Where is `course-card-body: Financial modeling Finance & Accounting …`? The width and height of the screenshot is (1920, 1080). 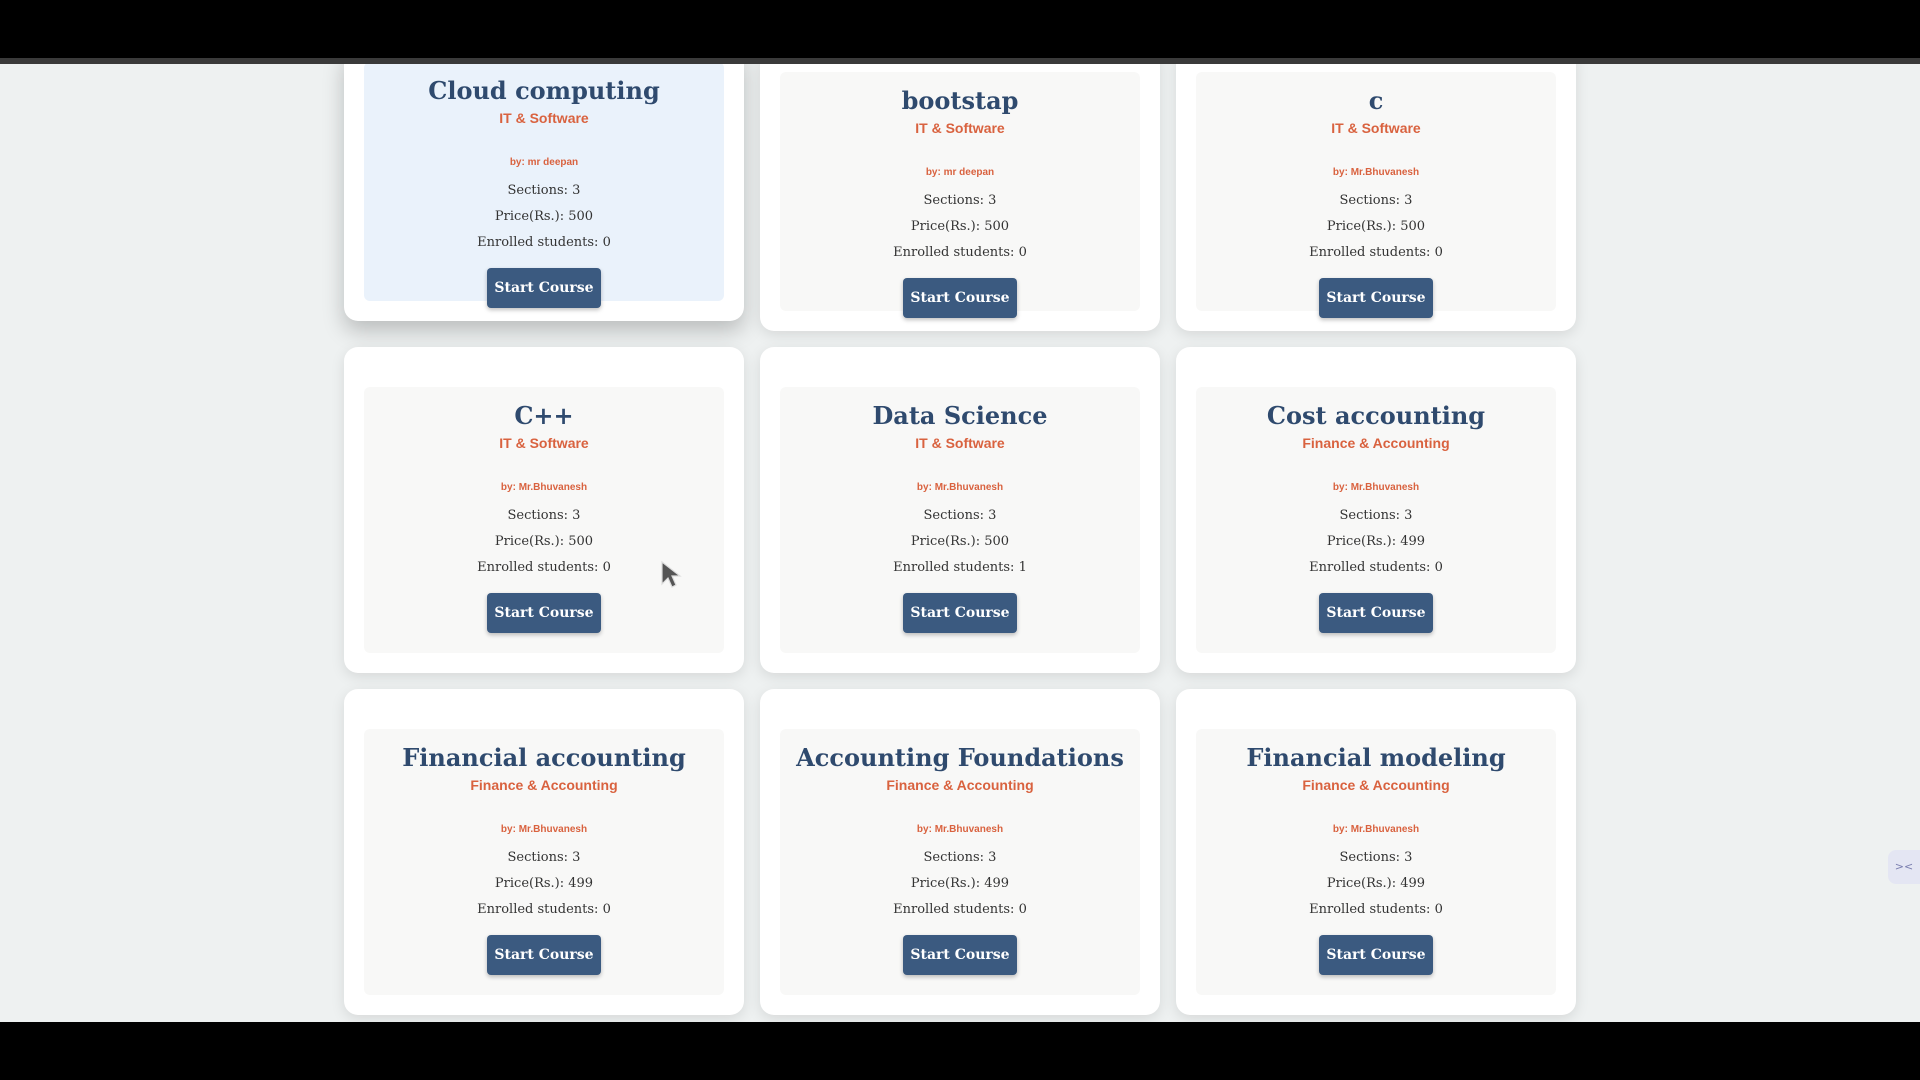 course-card-body: Financial modeling Finance & Accounting … is located at coordinates (1376, 862).